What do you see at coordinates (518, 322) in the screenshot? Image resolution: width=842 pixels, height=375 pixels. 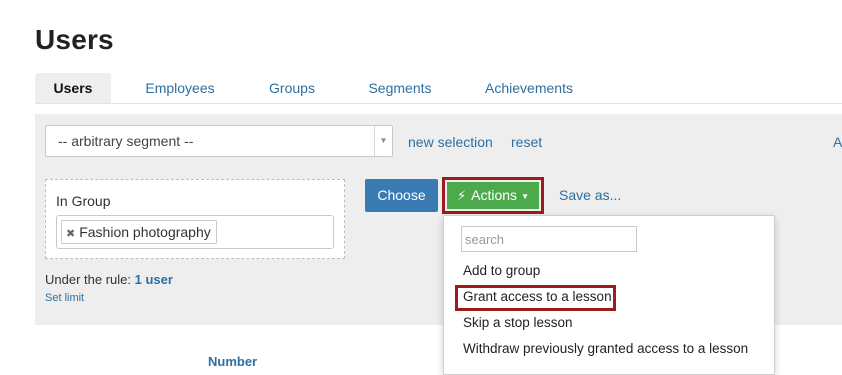 I see `menu-item-skip-stop-lesson: Skip a stop lesson` at bounding box center [518, 322].